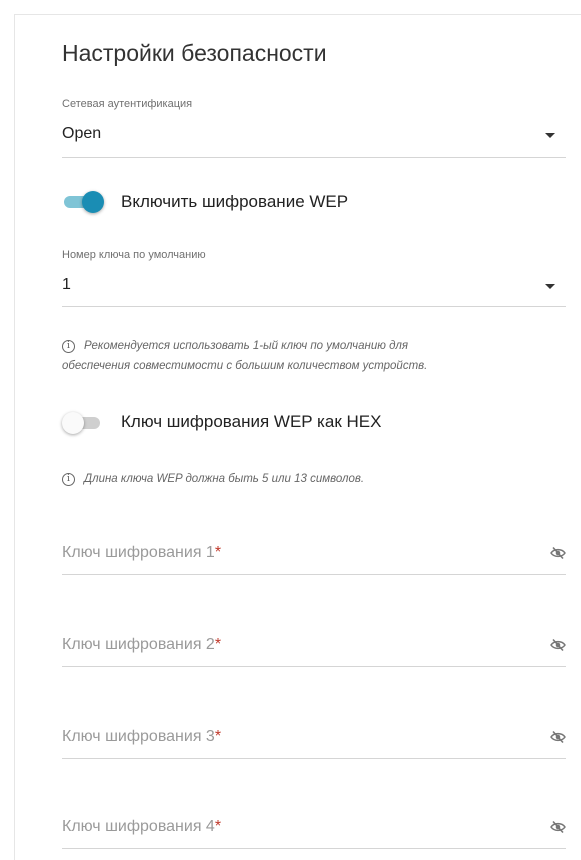 Image resolution: width=581 pixels, height=860 pixels. Describe the element at coordinates (81, 134) in the screenshot. I see `auth-select: Open` at that location.